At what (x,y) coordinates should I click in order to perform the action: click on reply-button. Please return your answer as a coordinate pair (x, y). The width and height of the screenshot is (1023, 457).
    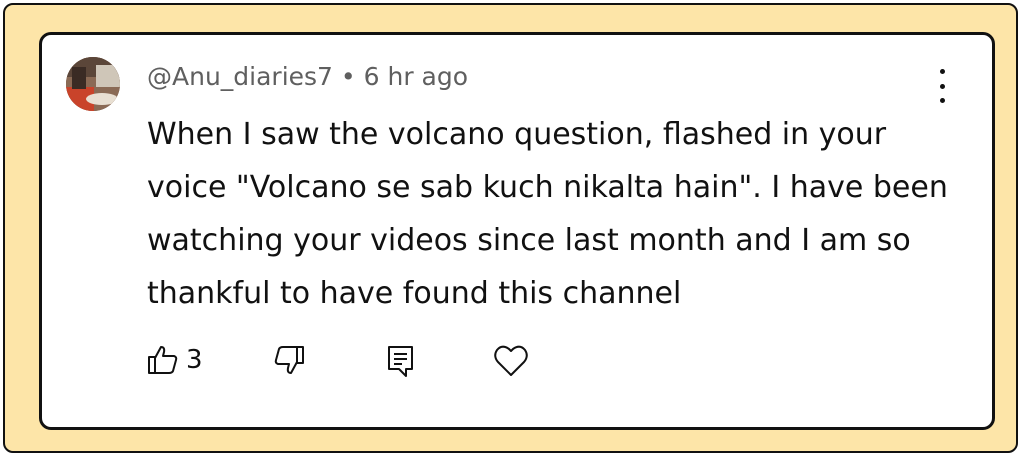
    Looking at the image, I should click on (401, 363).